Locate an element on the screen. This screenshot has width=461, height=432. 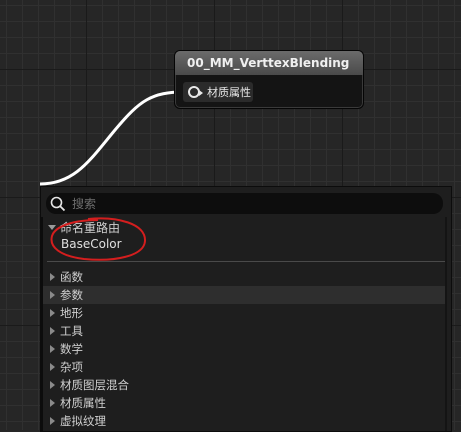
menu-item-basecolor: BaseColor is located at coordinates (91, 244).